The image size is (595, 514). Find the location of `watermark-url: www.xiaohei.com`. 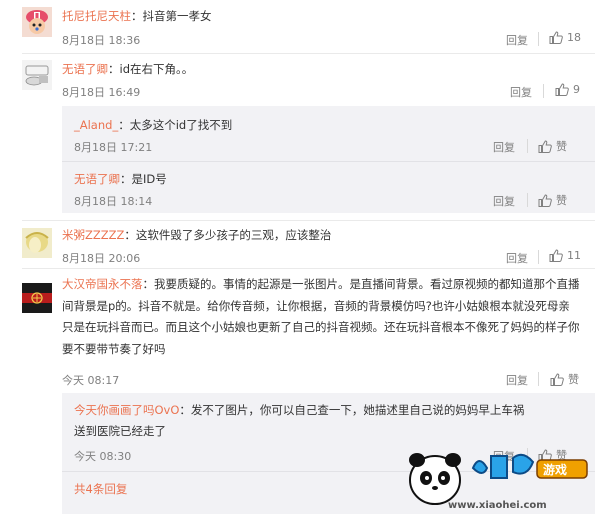

watermark-url: www.xiaohei.com is located at coordinates (497, 505).